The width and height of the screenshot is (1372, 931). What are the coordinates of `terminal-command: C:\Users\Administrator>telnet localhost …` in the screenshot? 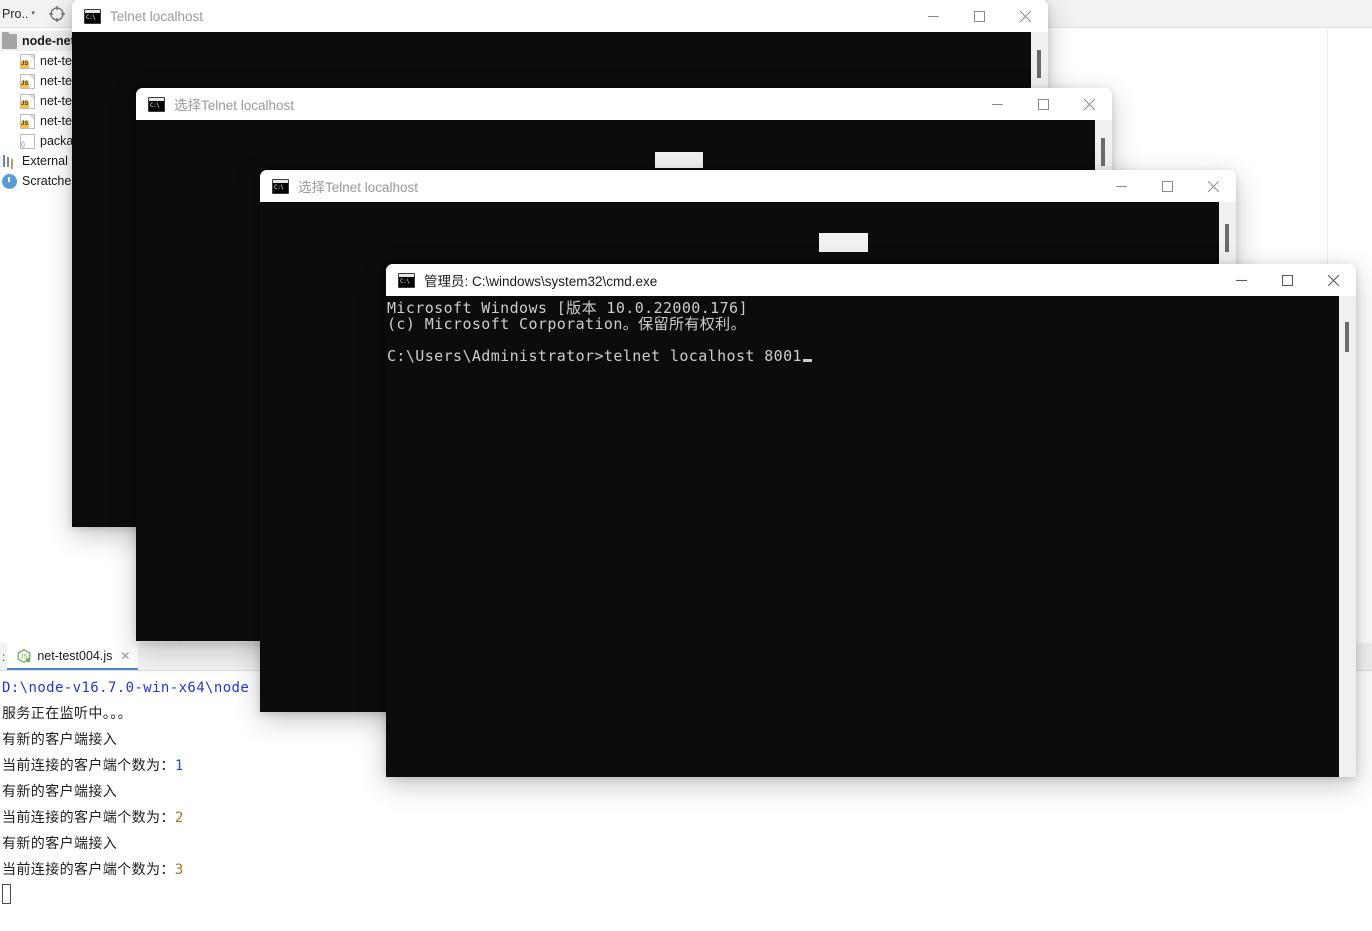 It's located at (594, 356).